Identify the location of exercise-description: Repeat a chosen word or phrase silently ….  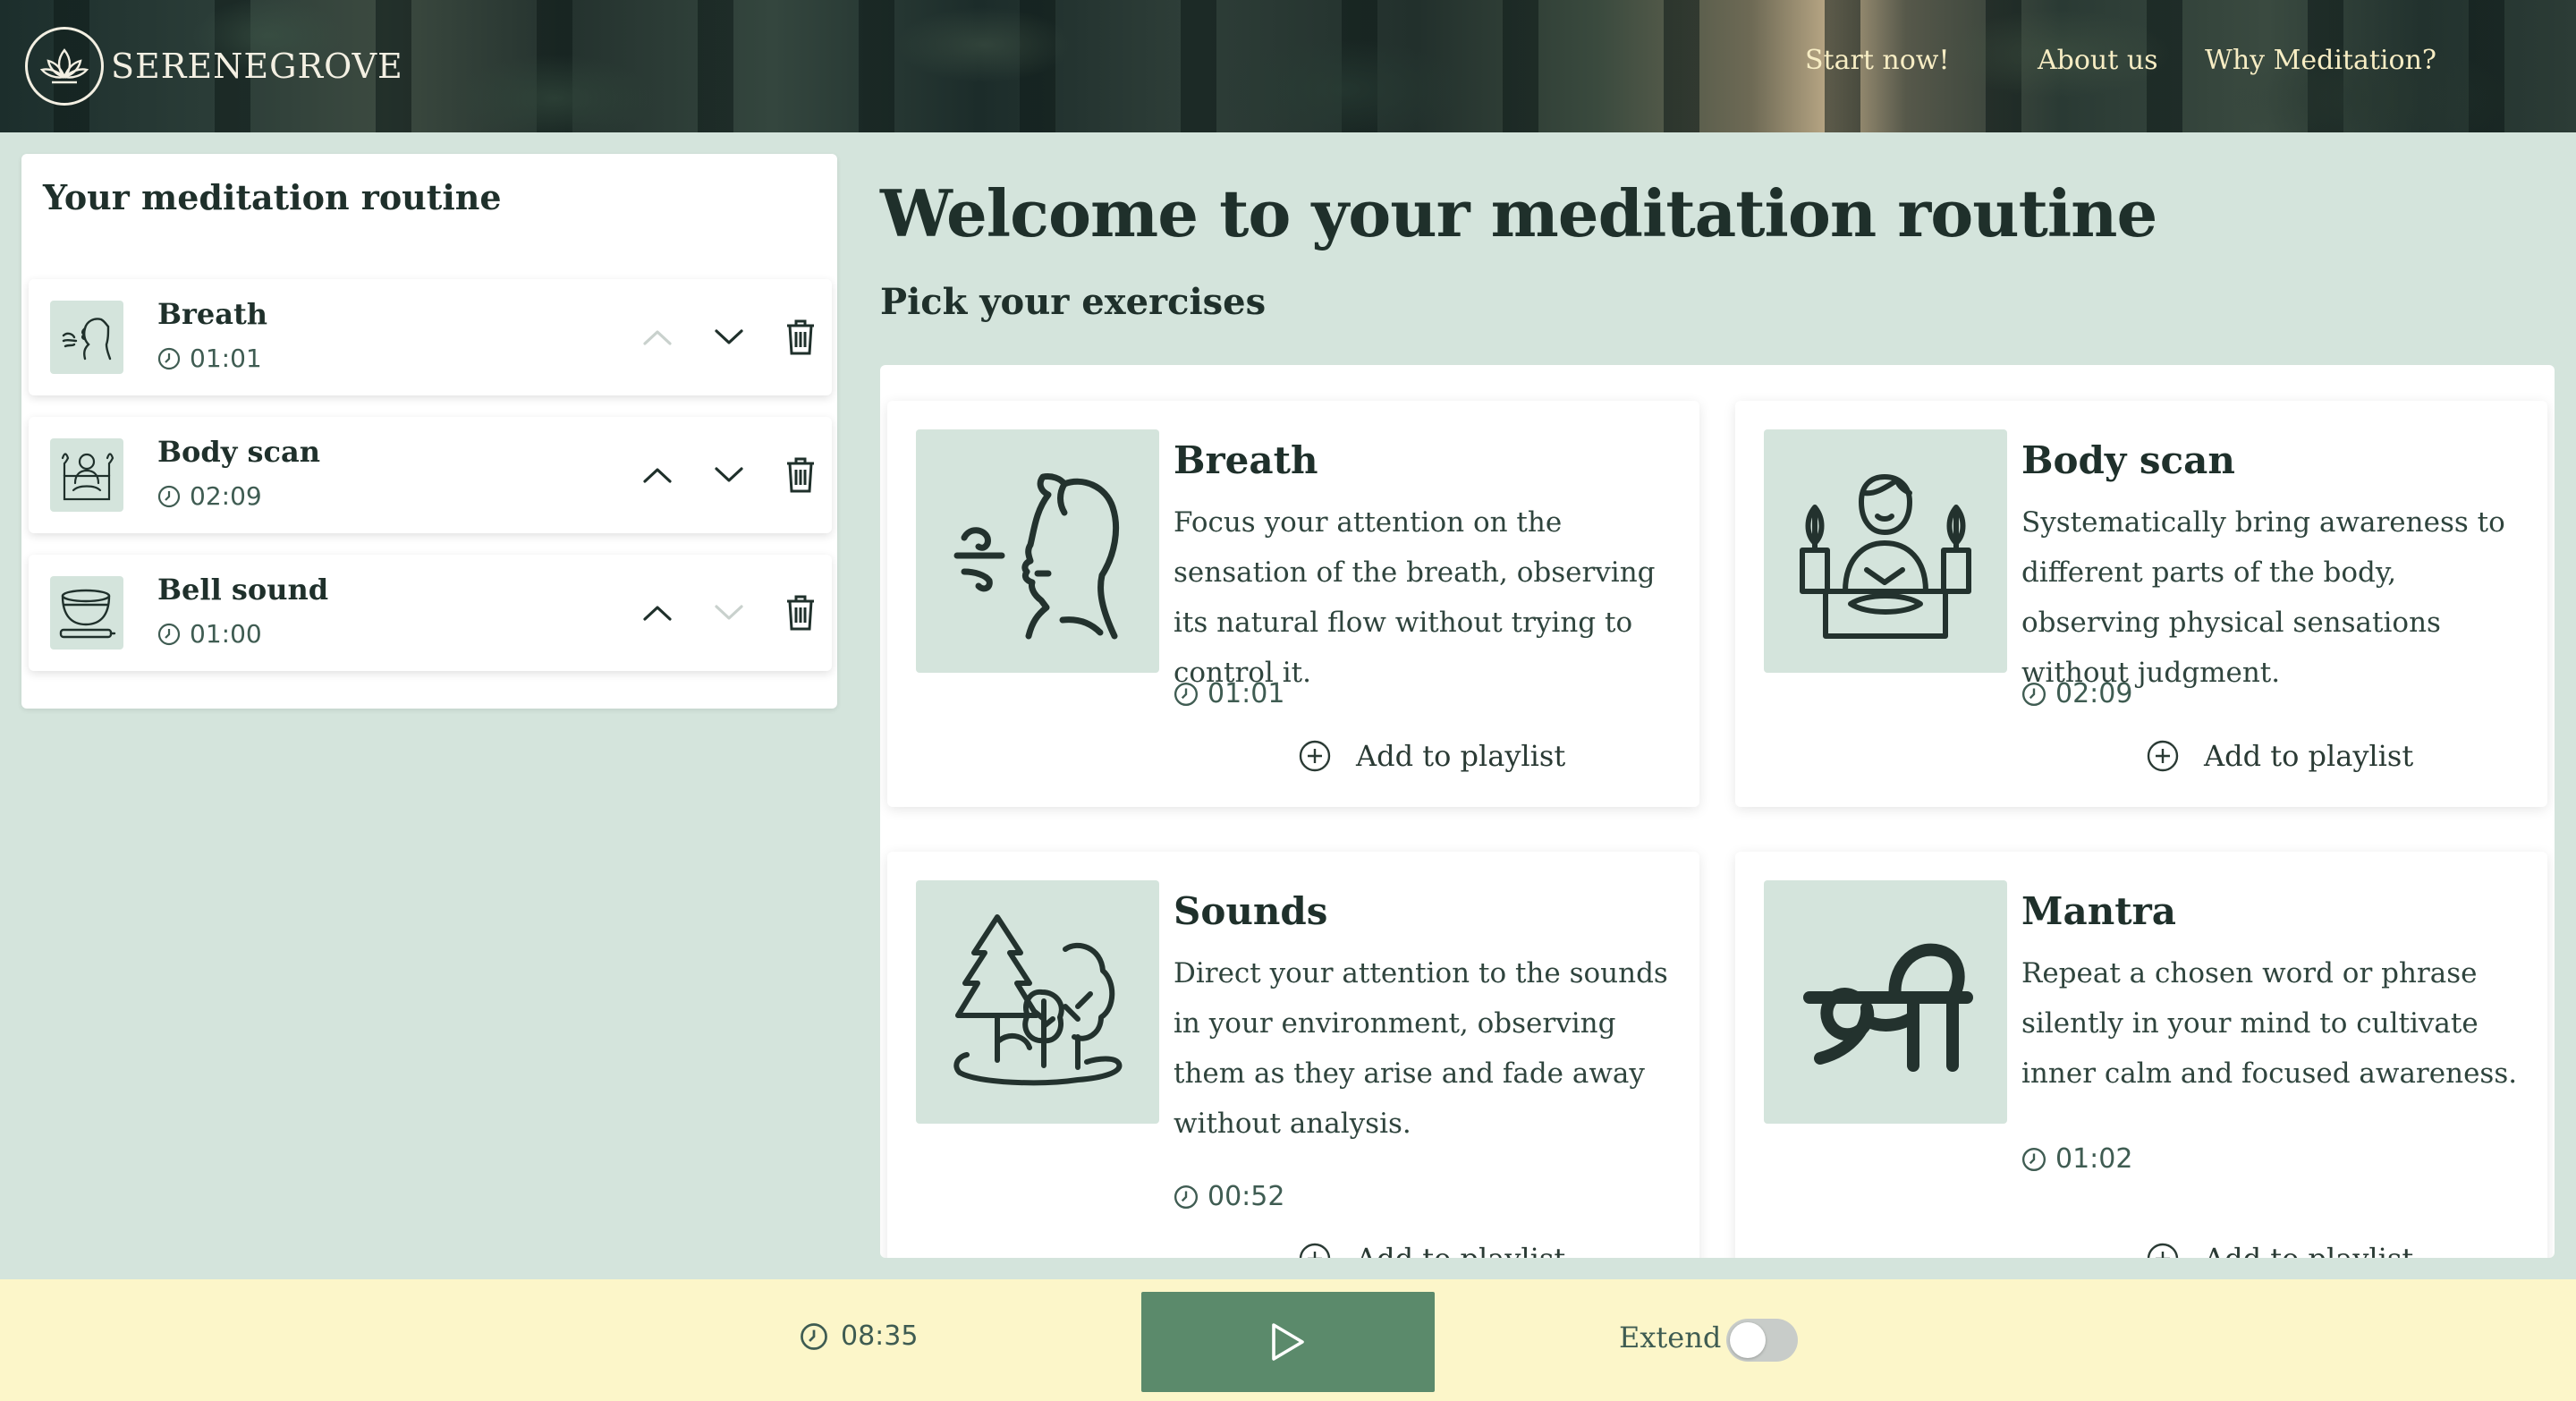
(2269, 1023).